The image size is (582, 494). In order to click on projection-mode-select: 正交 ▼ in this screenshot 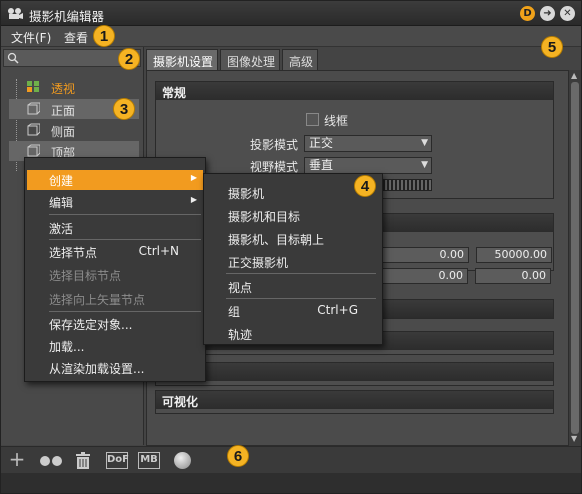, I will do `click(368, 143)`.